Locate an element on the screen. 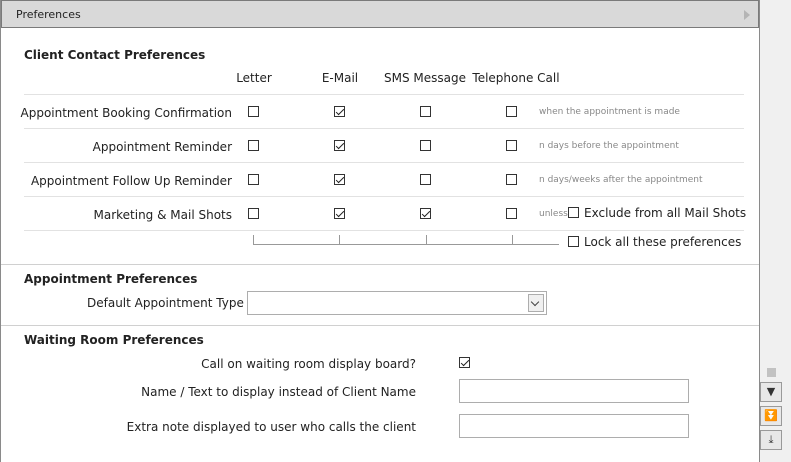 The height and width of the screenshot is (462, 791). appointment-type-select is located at coordinates (397, 303).